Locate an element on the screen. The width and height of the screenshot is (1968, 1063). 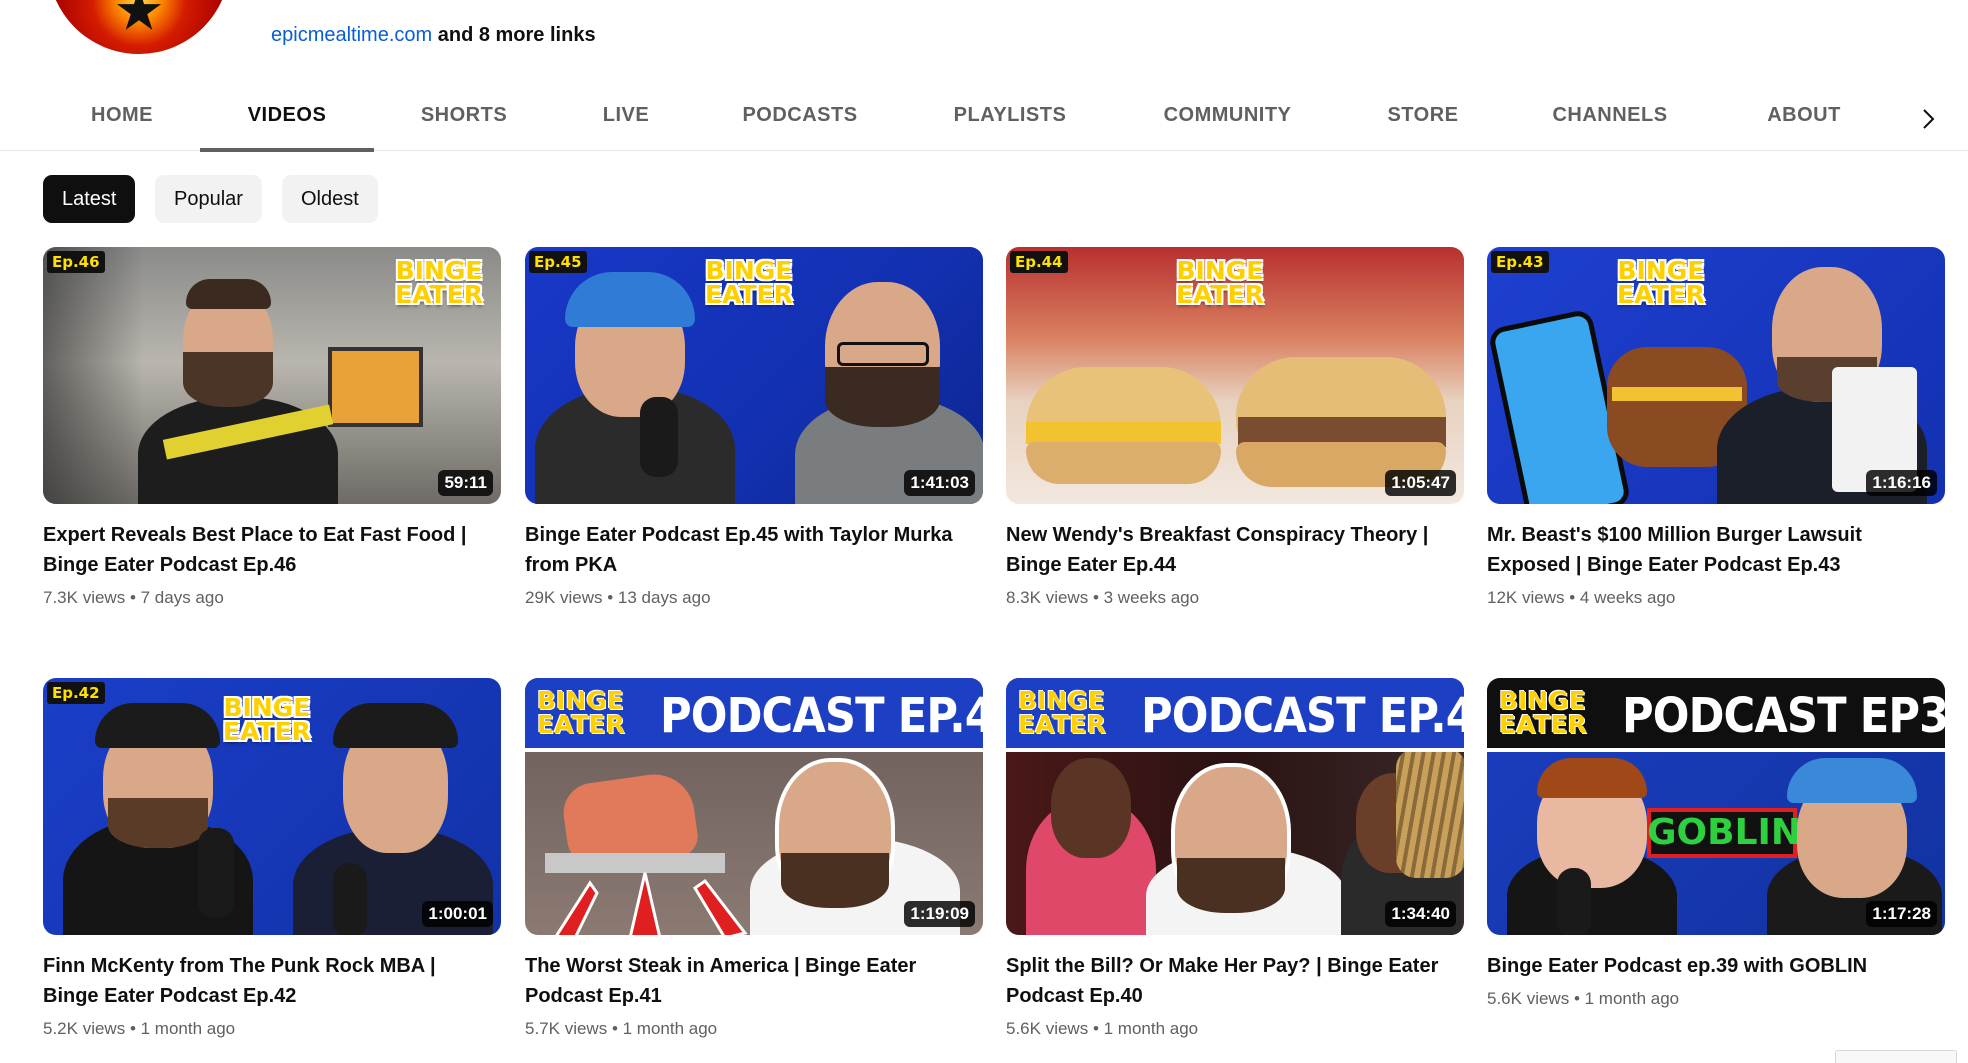
video-meta: 29K views • 13 days ago is located at coordinates (754, 598).